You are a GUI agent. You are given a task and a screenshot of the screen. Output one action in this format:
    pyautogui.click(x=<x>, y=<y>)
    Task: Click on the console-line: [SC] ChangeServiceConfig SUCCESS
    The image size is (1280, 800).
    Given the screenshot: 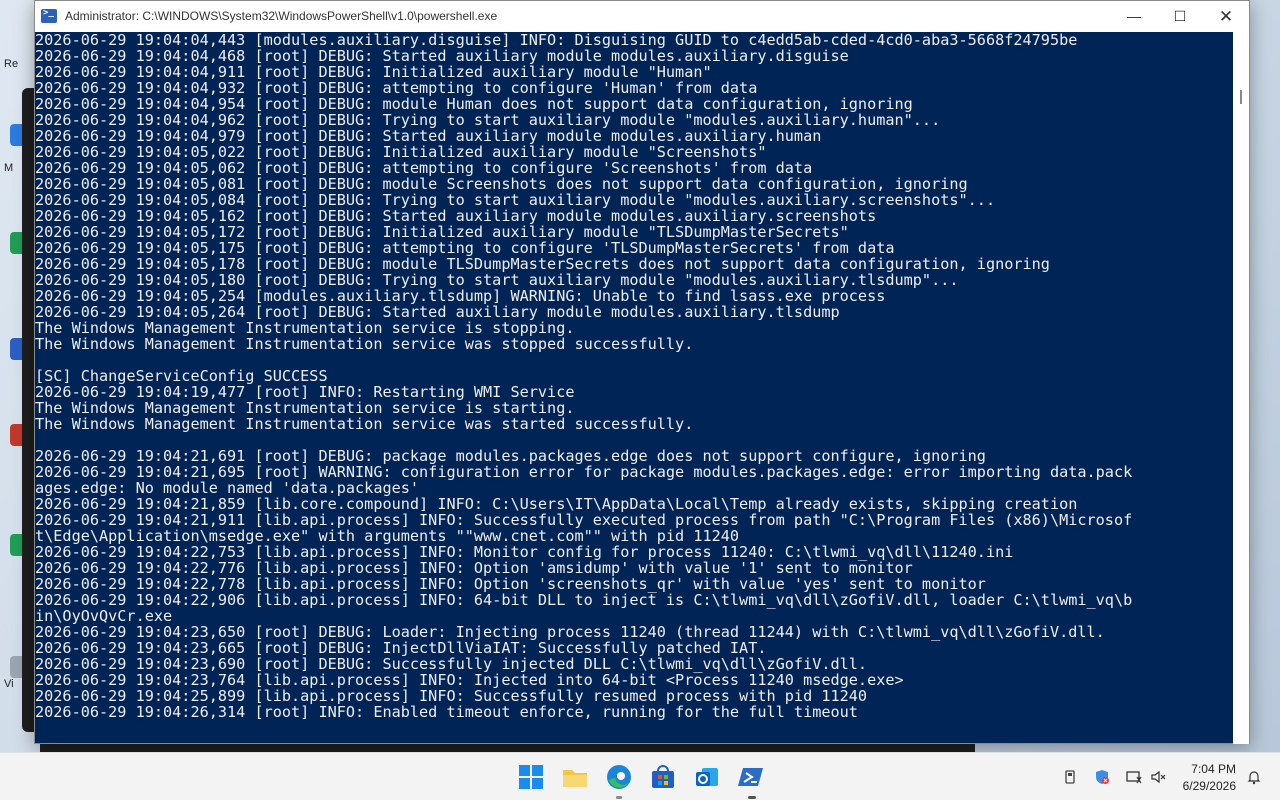 What is the action you would take?
    pyautogui.click(x=181, y=376)
    